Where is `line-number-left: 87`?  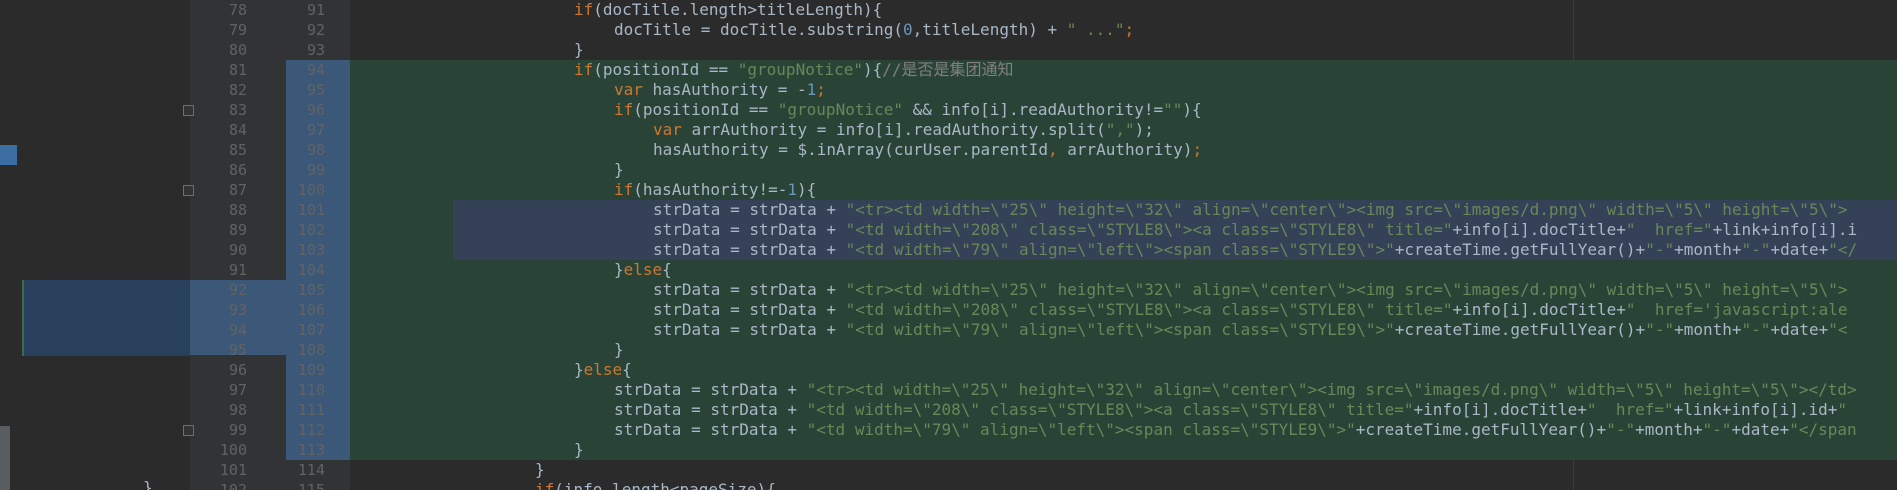 line-number-left: 87 is located at coordinates (237, 190).